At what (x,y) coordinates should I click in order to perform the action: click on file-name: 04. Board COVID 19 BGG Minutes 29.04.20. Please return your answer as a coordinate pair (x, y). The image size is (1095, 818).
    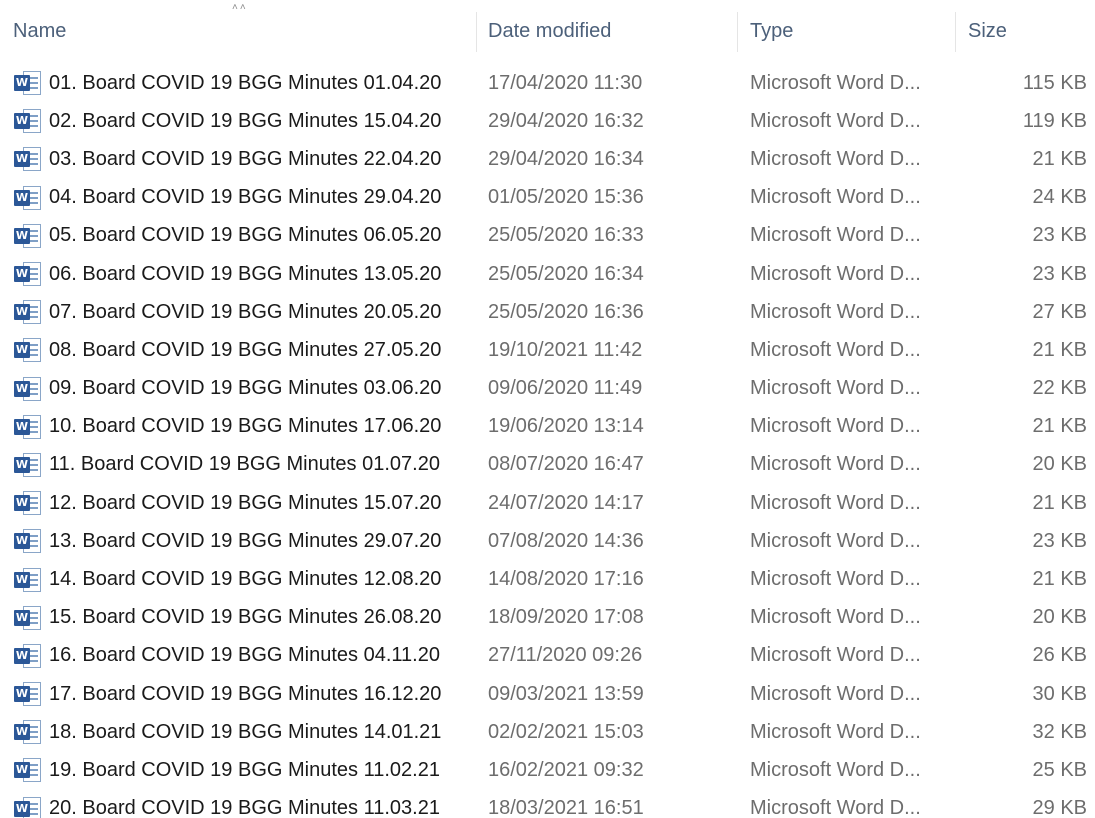
    Looking at the image, I should click on (245, 197).